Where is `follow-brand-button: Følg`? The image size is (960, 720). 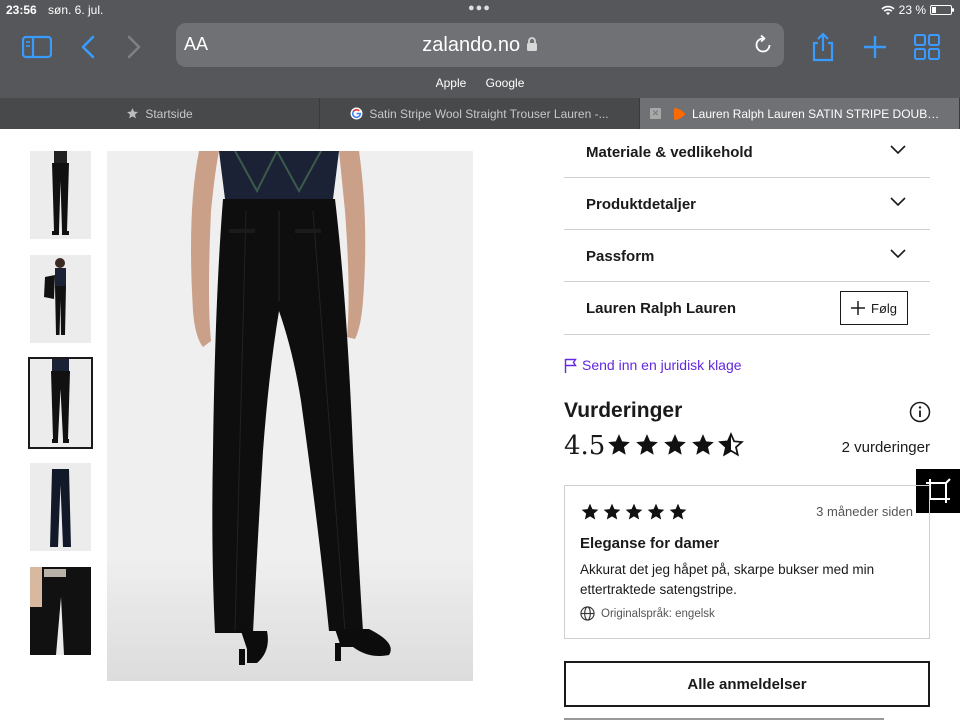 follow-brand-button: Følg is located at coordinates (874, 308).